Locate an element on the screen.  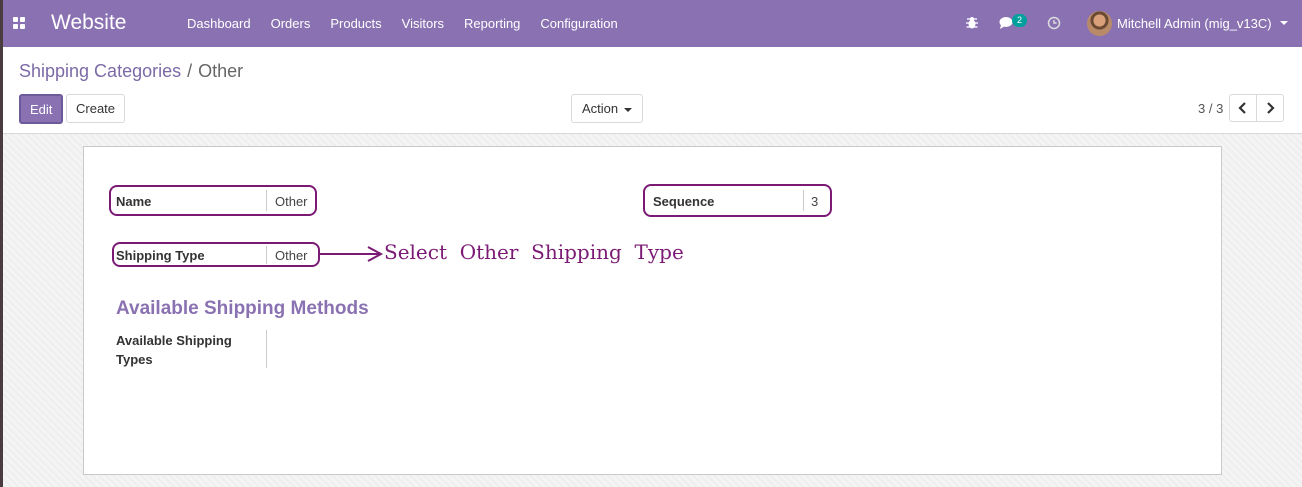
create-button: Create is located at coordinates (96, 108).